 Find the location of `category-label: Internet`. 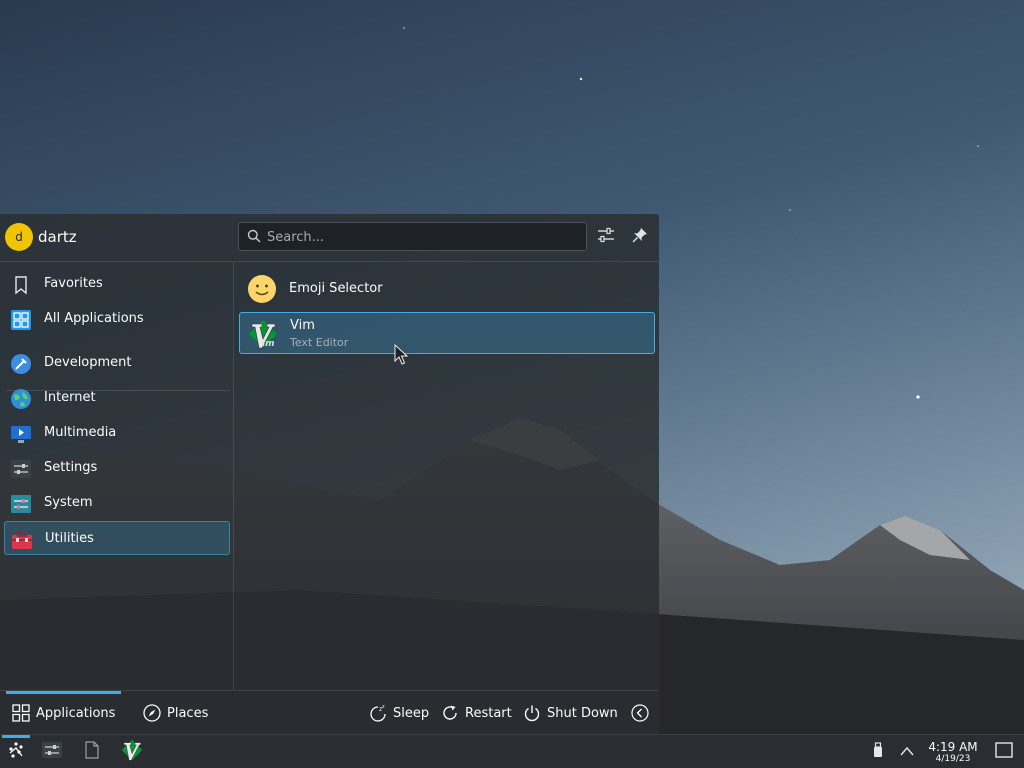

category-label: Internet is located at coordinates (70, 397).